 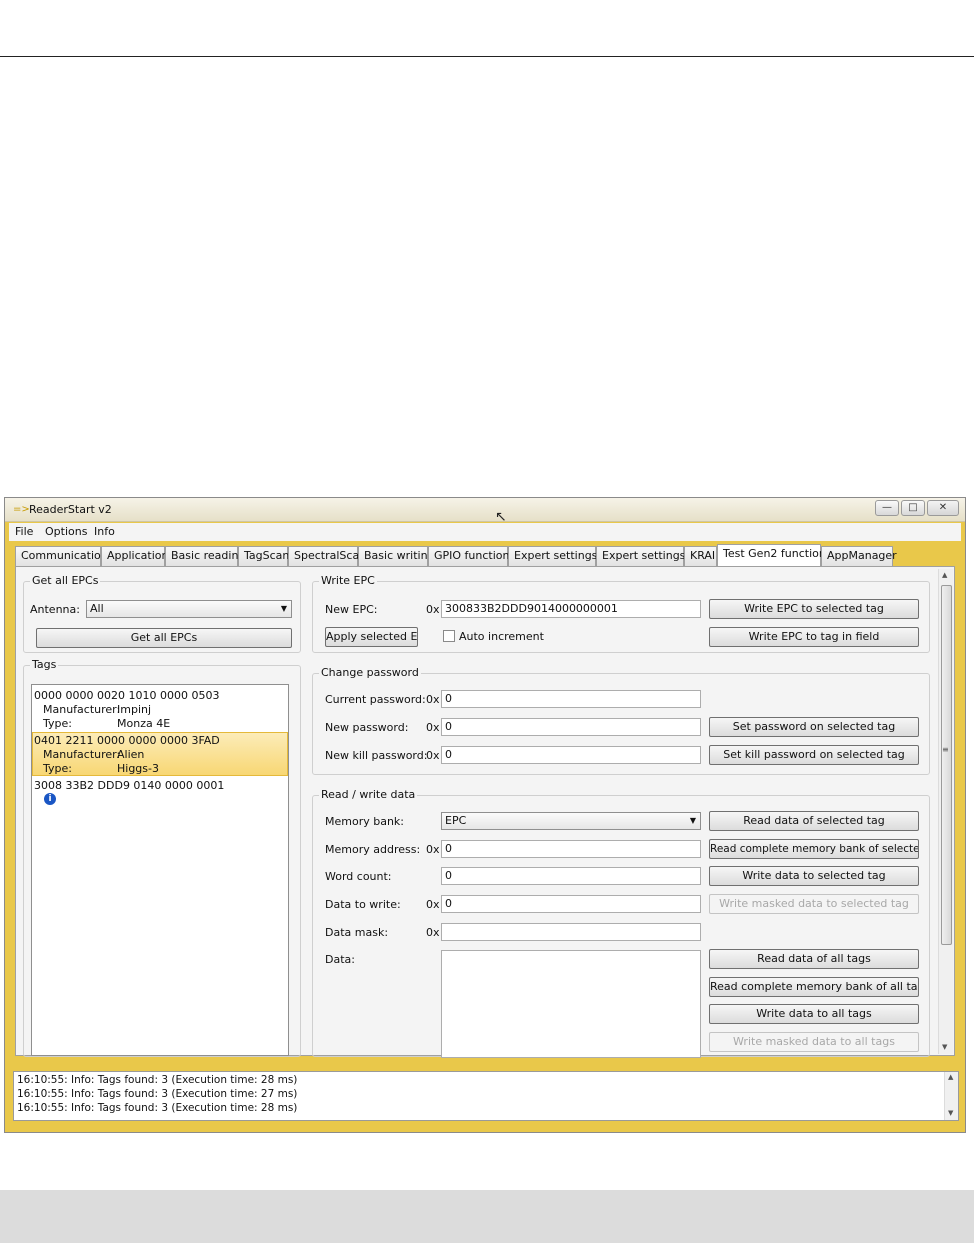 I want to click on current-password-prefix: 0x, so click(x=433, y=699).